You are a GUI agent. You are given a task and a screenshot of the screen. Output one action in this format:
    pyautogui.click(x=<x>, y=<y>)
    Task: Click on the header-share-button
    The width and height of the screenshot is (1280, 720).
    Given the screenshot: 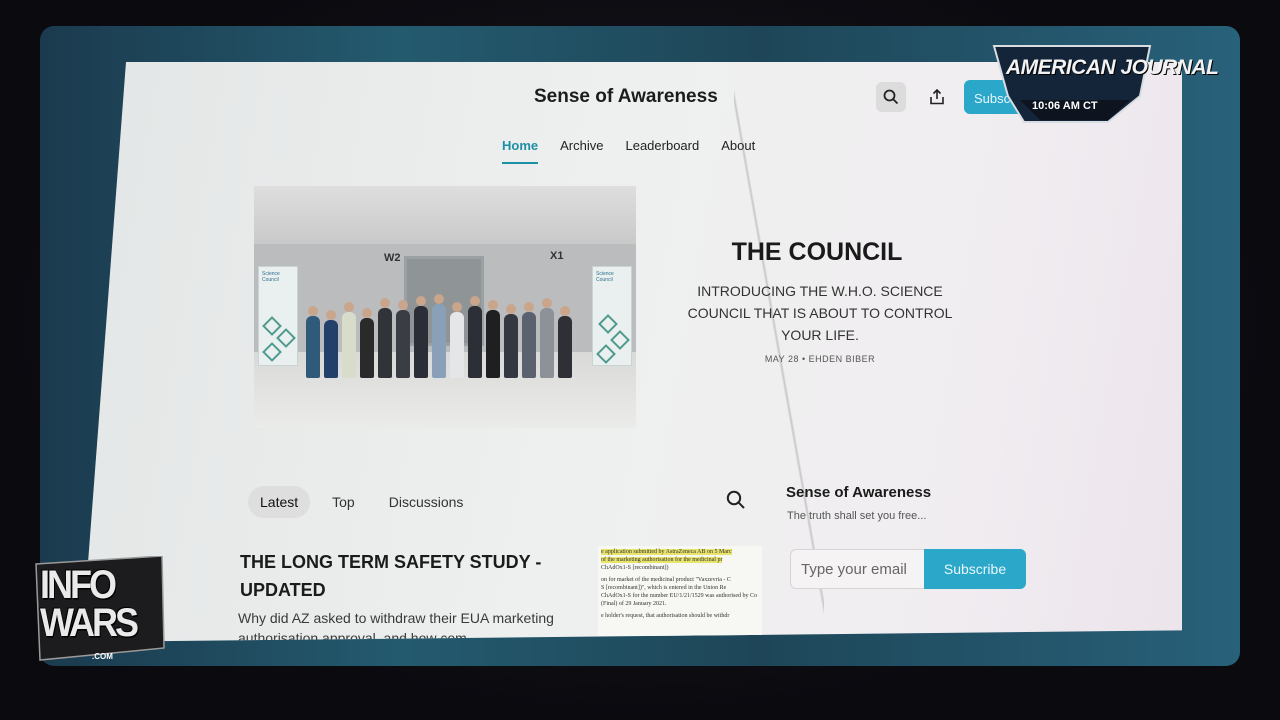 What is the action you would take?
    pyautogui.click(x=937, y=97)
    